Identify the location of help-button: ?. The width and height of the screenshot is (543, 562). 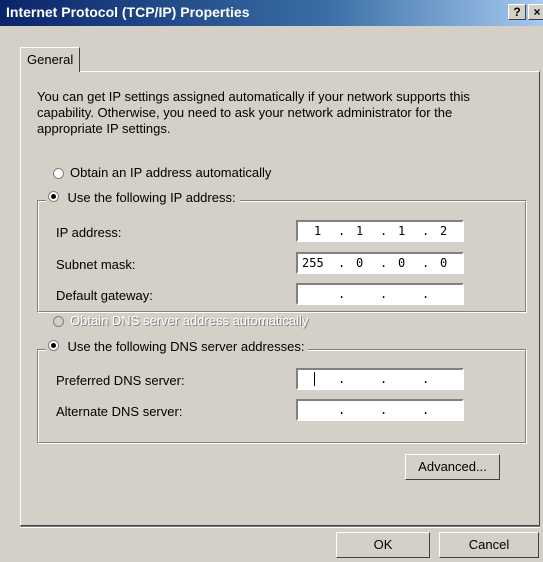
(517, 12).